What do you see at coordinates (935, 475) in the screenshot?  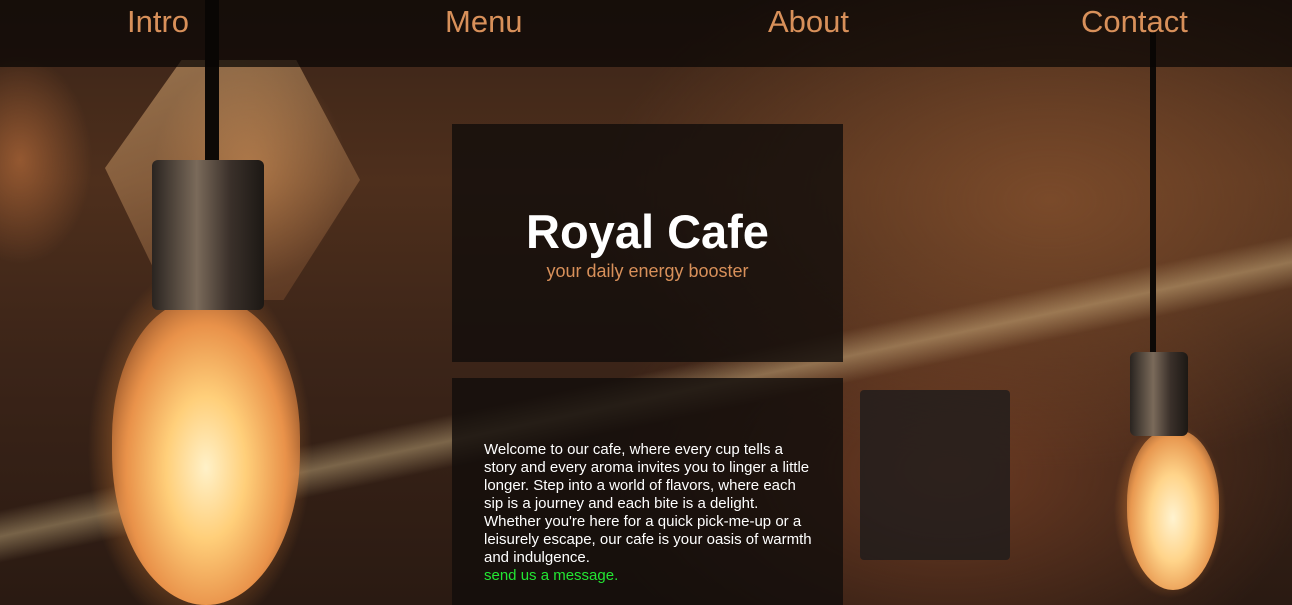 I see `chalkboard-decoration` at bounding box center [935, 475].